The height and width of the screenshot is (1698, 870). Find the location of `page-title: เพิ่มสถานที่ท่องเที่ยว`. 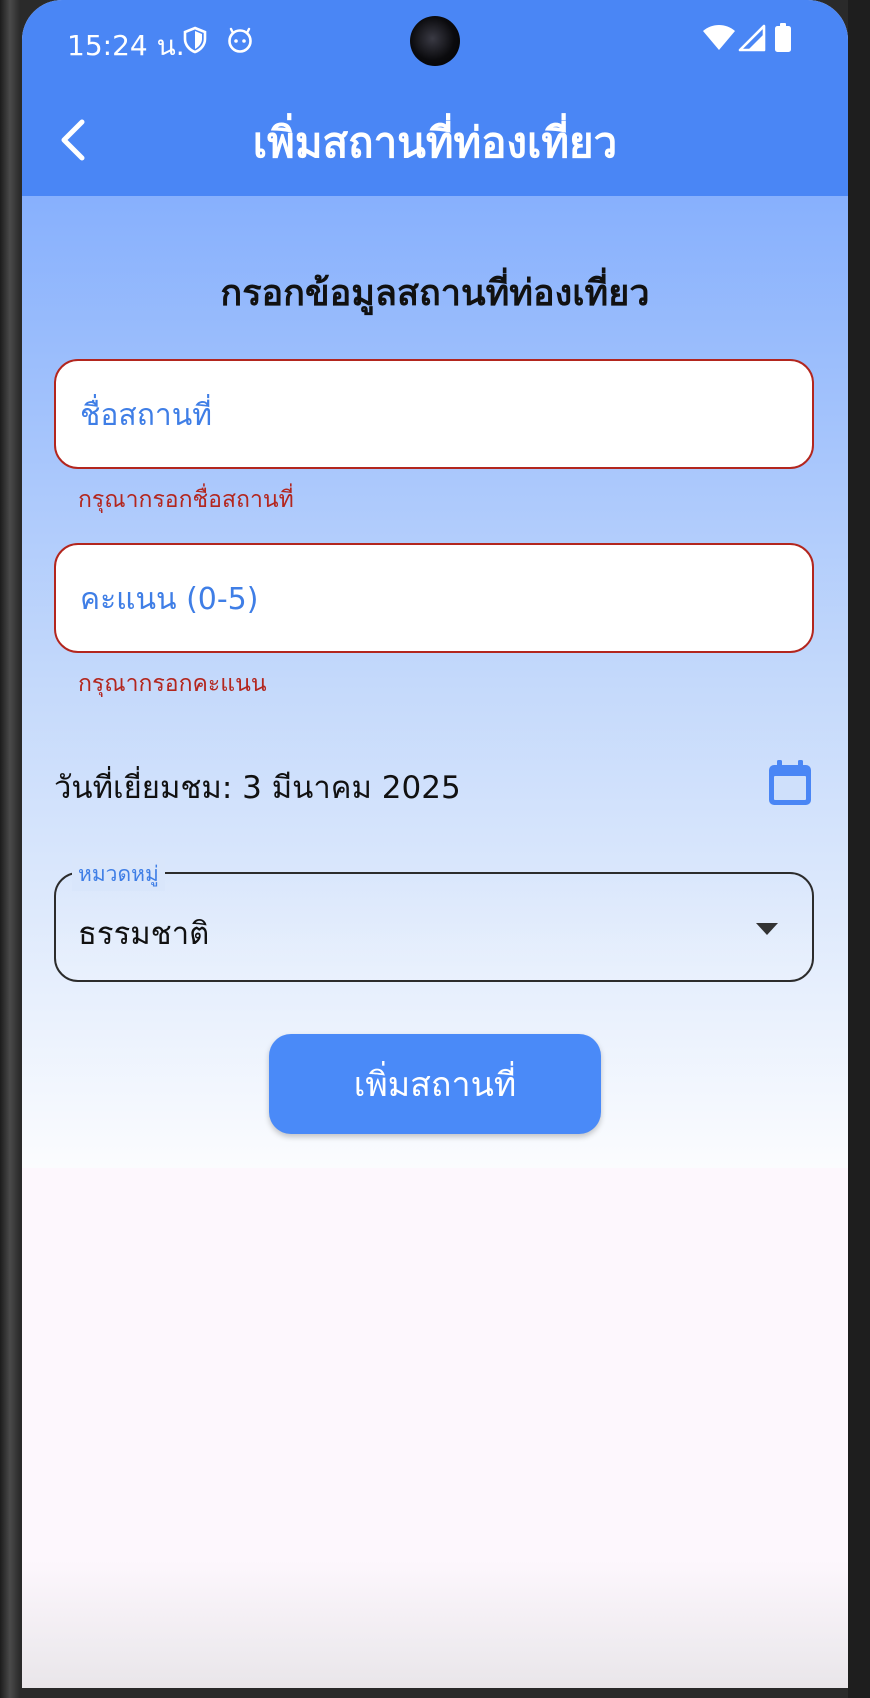

page-title: เพิ่มสถานที่ท่องเที่ยว is located at coordinates (435, 142).